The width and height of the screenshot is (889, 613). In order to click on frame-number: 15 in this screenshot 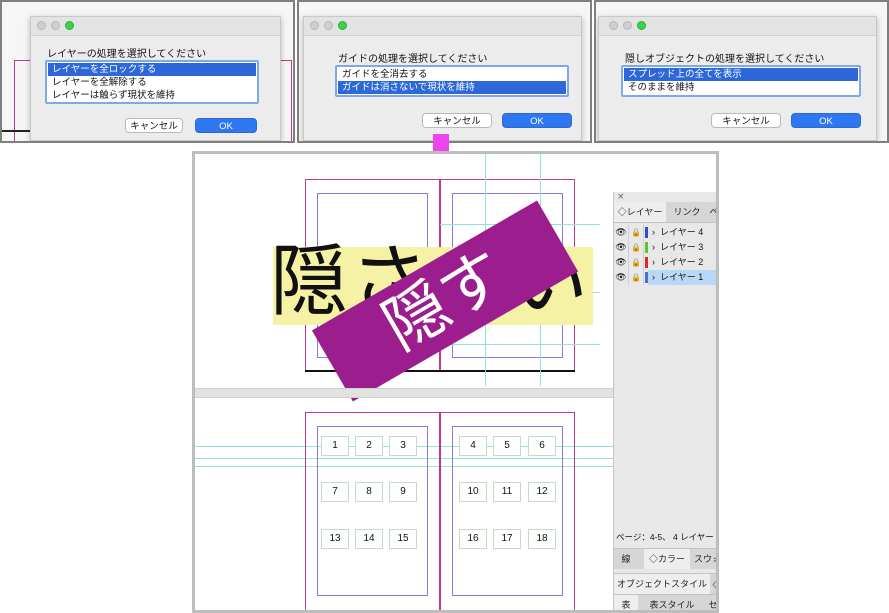, I will do `click(403, 539)`.